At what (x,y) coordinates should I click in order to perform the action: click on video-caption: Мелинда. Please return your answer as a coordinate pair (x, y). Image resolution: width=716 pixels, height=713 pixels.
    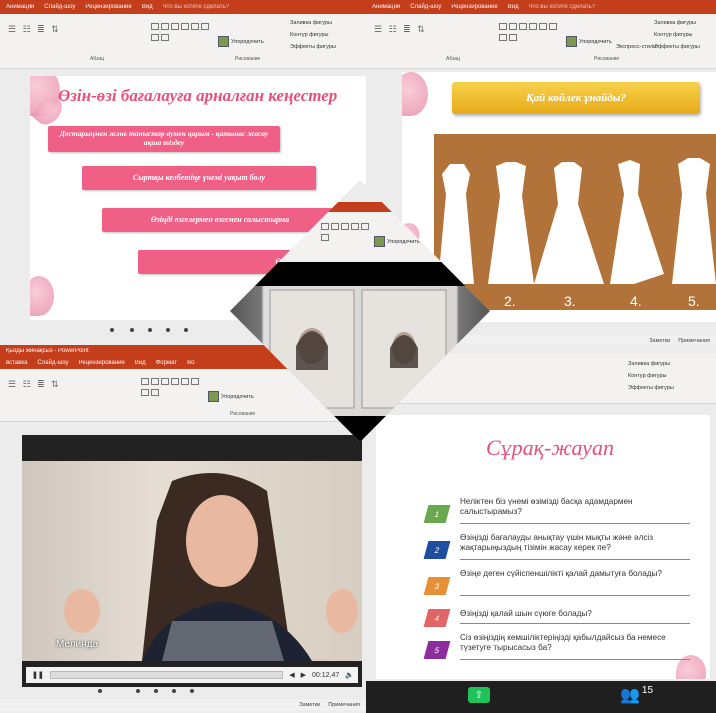
    Looking at the image, I should click on (77, 644).